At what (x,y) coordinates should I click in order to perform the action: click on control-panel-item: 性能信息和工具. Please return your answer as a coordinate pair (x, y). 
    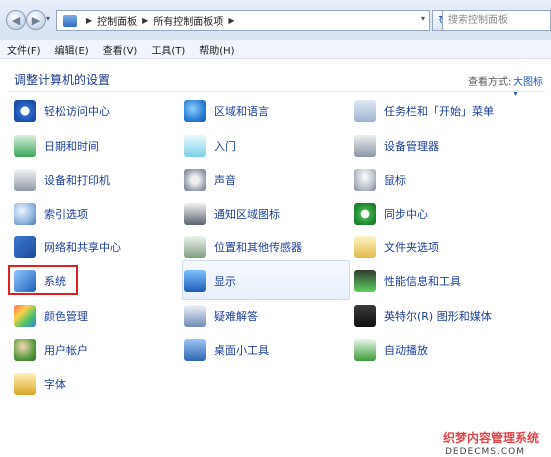
    Looking at the image, I should click on (407, 281).